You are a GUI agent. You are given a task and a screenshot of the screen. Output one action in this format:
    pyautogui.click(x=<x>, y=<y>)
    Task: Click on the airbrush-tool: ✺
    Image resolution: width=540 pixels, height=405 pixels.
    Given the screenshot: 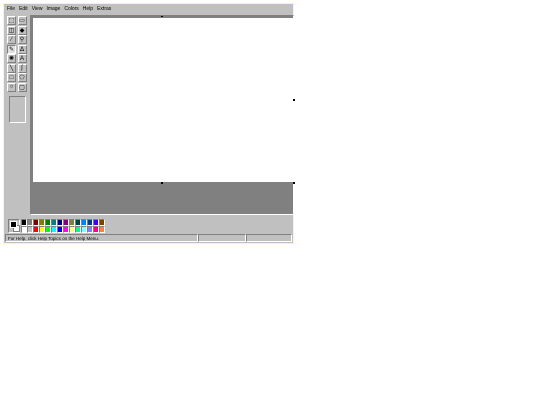 What is the action you would take?
    pyautogui.click(x=11, y=58)
    